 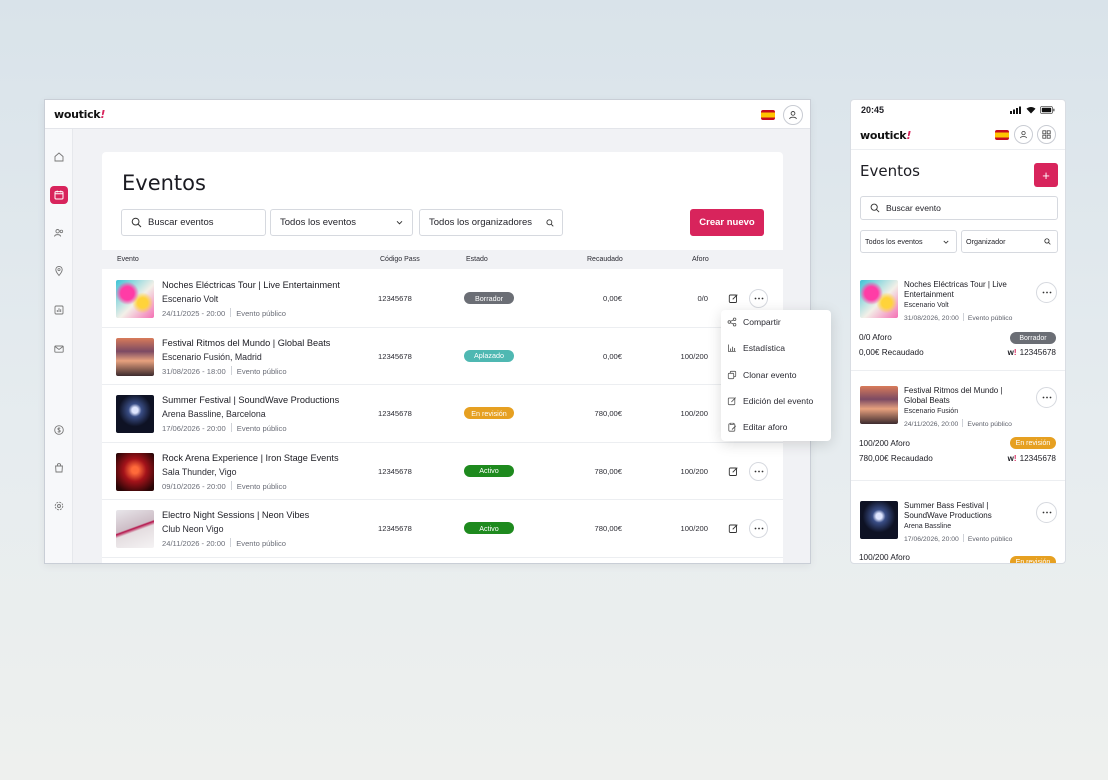 What do you see at coordinates (489, 355) in the screenshot?
I see `status-badge: Aplazado` at bounding box center [489, 355].